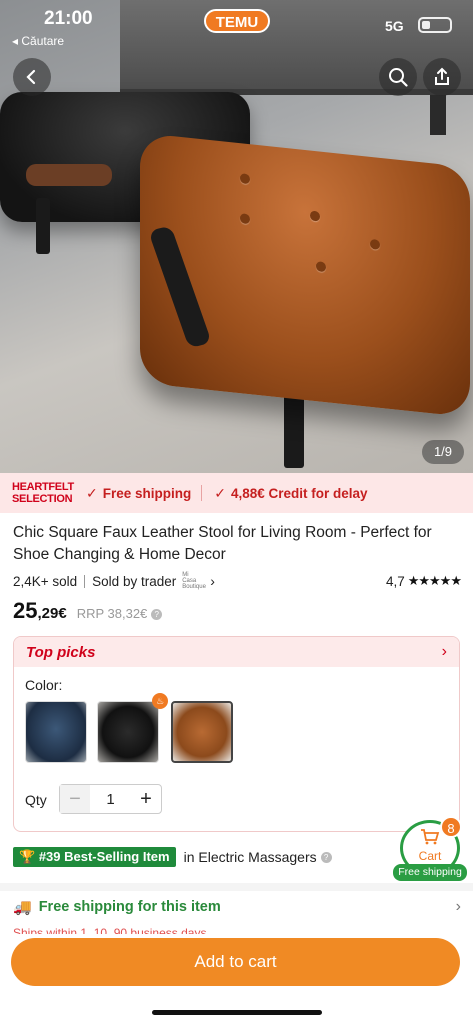  Describe the element at coordinates (129, 907) in the screenshot. I see `free-shipping-label: Free shipping for this item` at that location.